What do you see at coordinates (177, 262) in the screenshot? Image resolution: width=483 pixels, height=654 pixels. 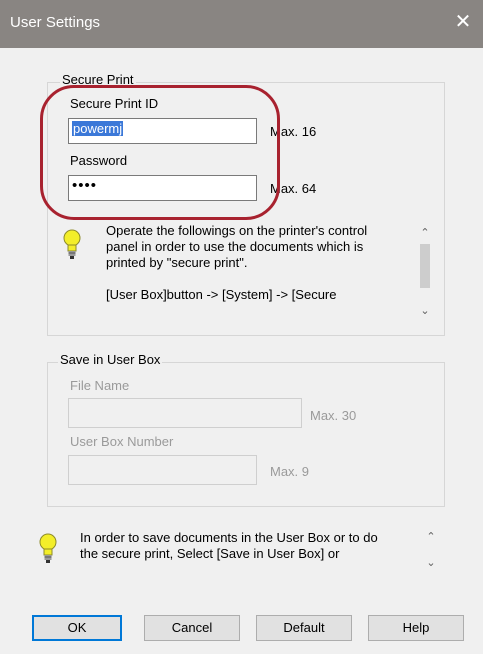 I see `info-line: printed by "secure print".` at bounding box center [177, 262].